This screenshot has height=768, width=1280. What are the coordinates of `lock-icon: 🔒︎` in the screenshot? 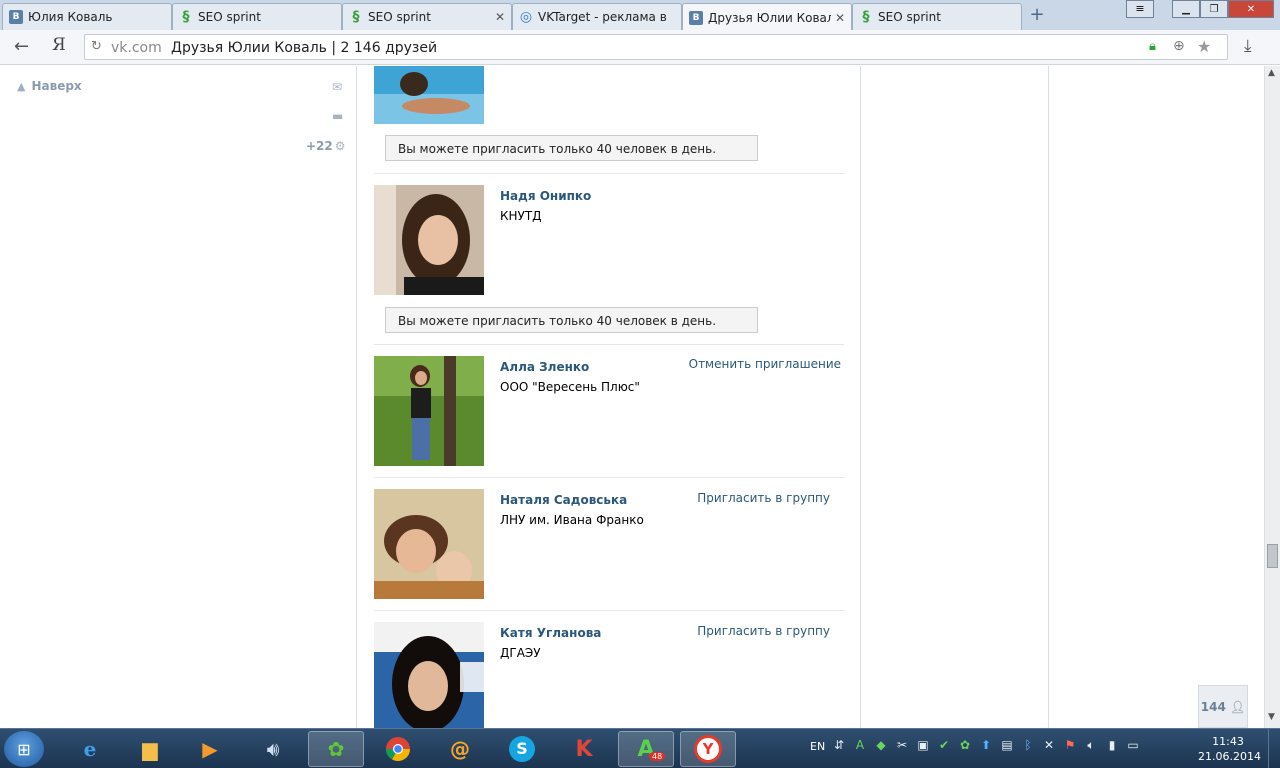 It's located at (1152, 46).